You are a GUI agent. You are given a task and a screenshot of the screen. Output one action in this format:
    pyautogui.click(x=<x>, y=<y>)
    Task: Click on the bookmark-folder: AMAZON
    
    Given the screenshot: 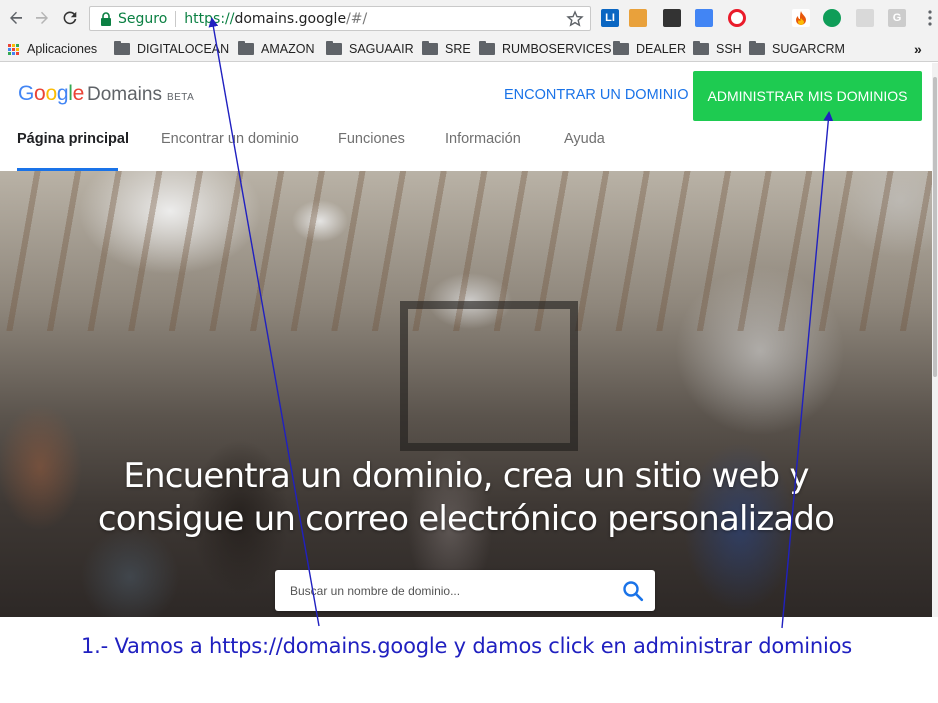 What is the action you would take?
    pyautogui.click(x=276, y=49)
    